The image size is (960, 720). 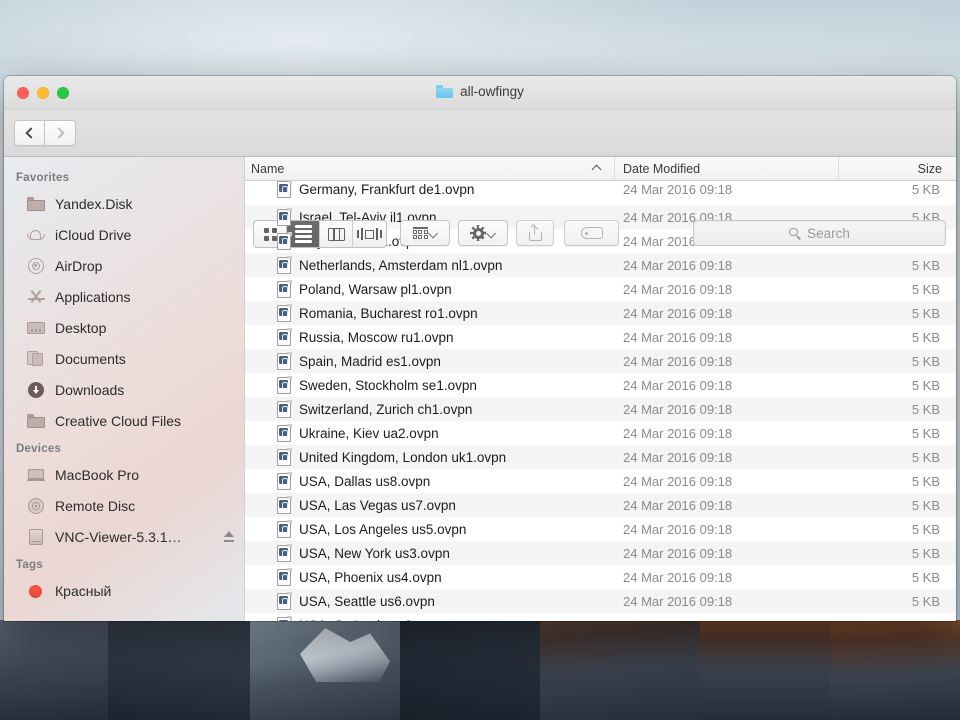 I want to click on laptop-icon, so click(x=36, y=474).